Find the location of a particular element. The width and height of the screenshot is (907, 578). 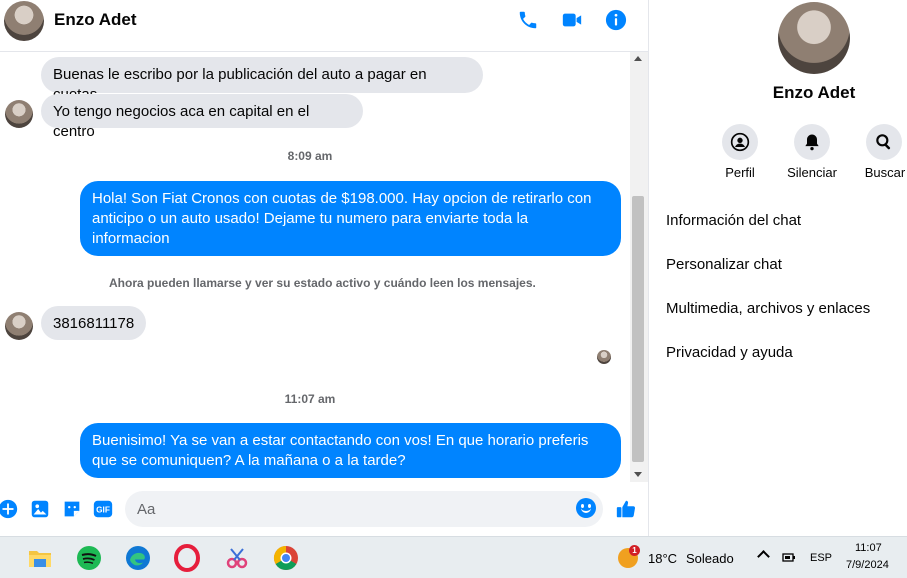

search-button is located at coordinates (884, 142).